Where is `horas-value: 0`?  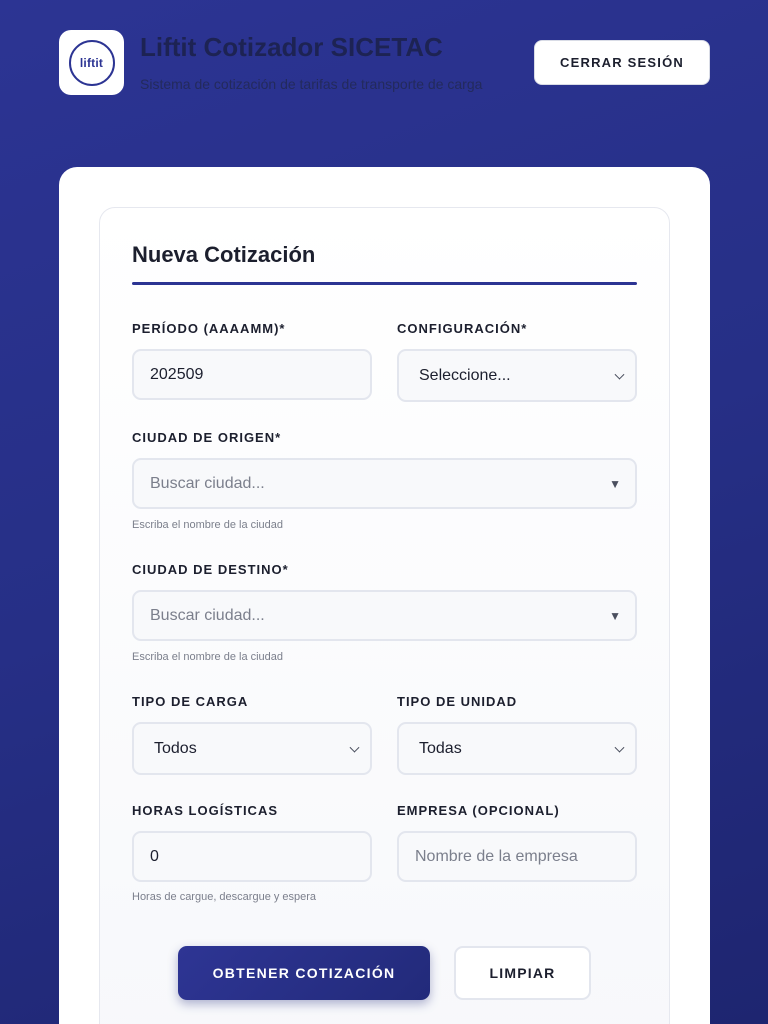
horas-value: 0 is located at coordinates (154, 856).